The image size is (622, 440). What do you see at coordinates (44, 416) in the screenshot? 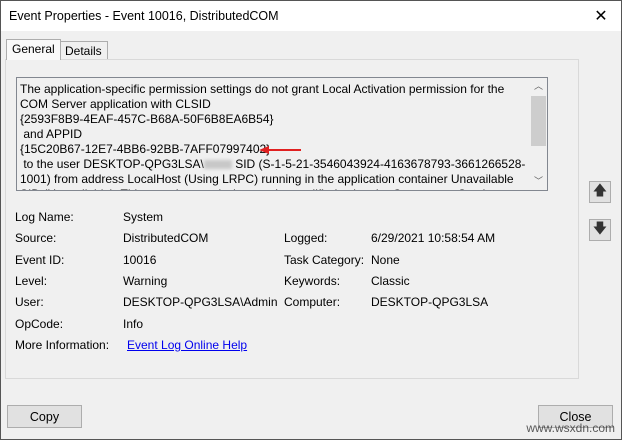
I see `copy-button: Copy` at bounding box center [44, 416].